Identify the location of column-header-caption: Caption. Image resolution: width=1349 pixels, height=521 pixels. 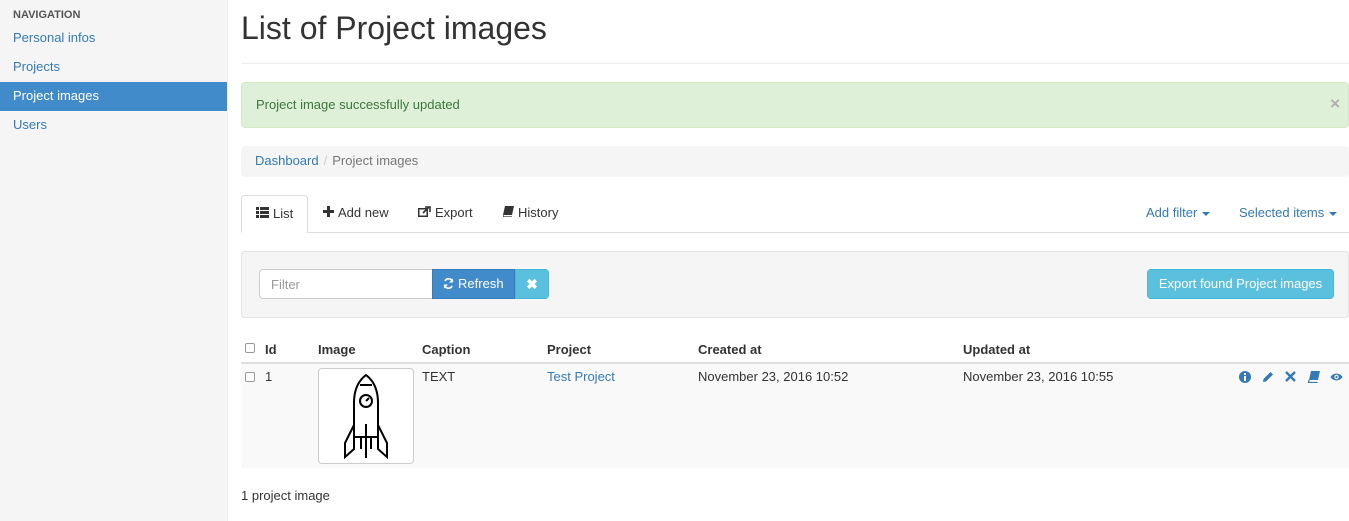
(446, 349).